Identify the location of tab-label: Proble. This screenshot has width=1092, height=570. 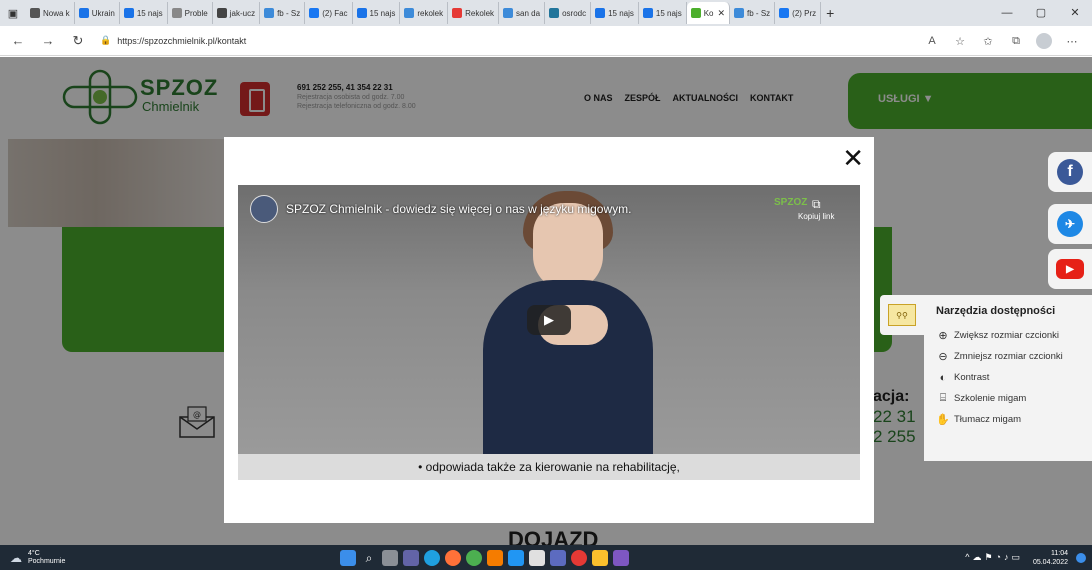
(196, 13).